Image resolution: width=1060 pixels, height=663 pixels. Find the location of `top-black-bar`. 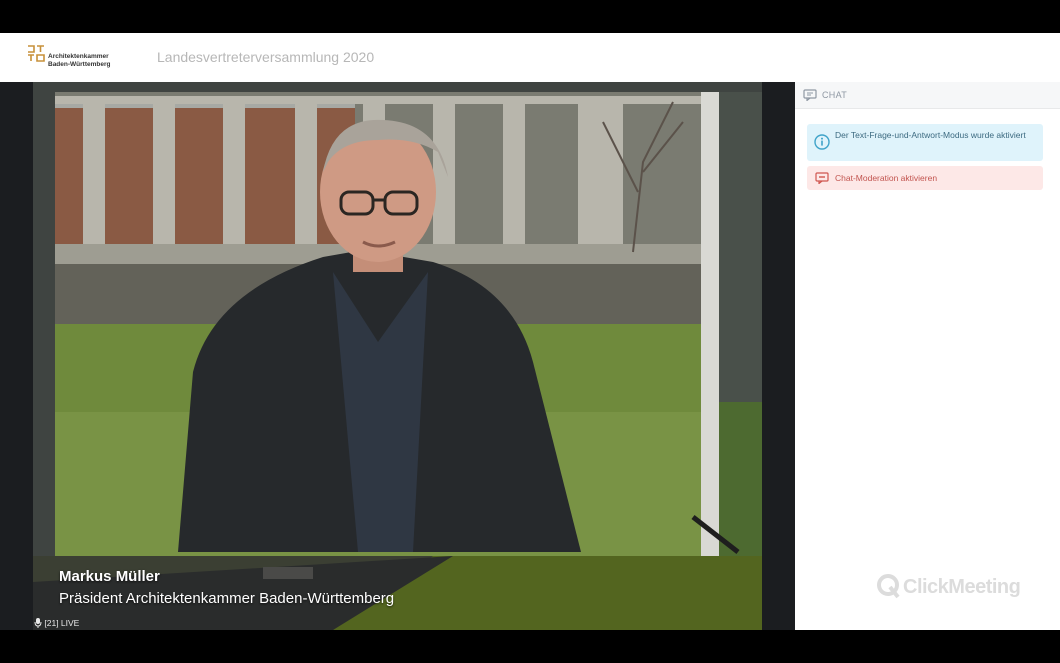

top-black-bar is located at coordinates (530, 16).